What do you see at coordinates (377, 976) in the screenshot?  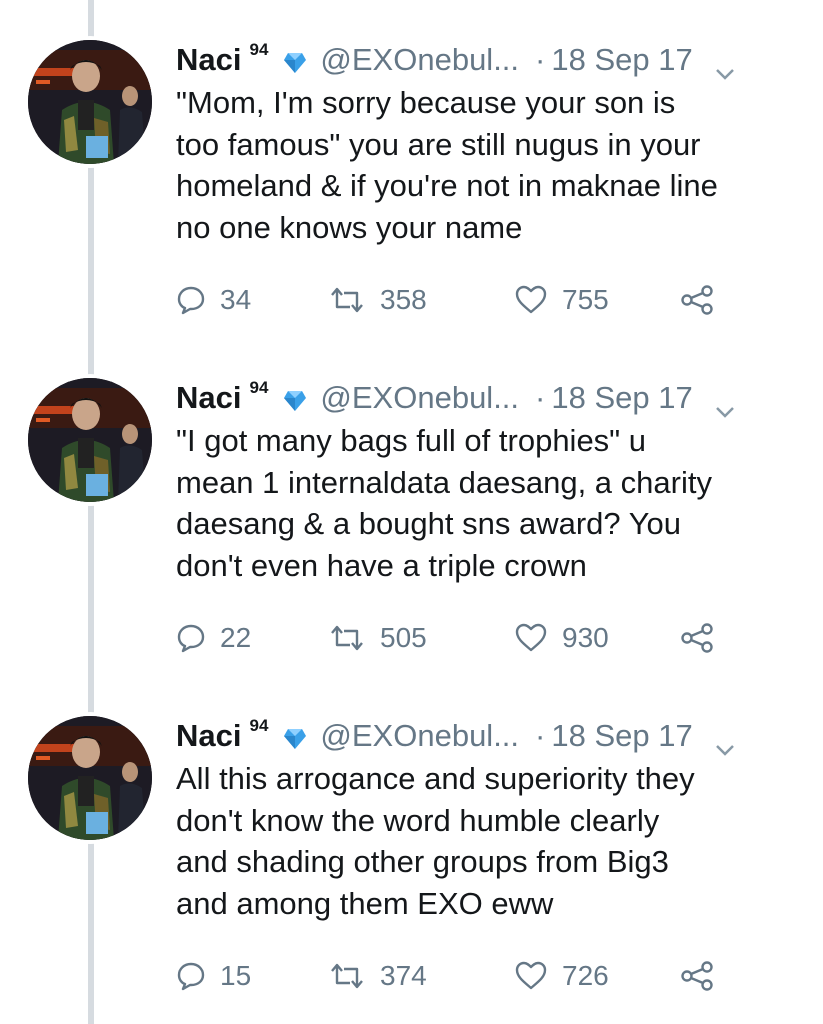 I see `retweet-button: 374` at bounding box center [377, 976].